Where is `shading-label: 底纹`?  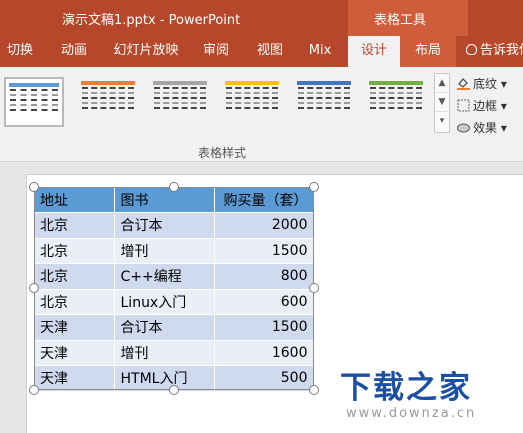 shading-label: 底纹 is located at coordinates (485, 84).